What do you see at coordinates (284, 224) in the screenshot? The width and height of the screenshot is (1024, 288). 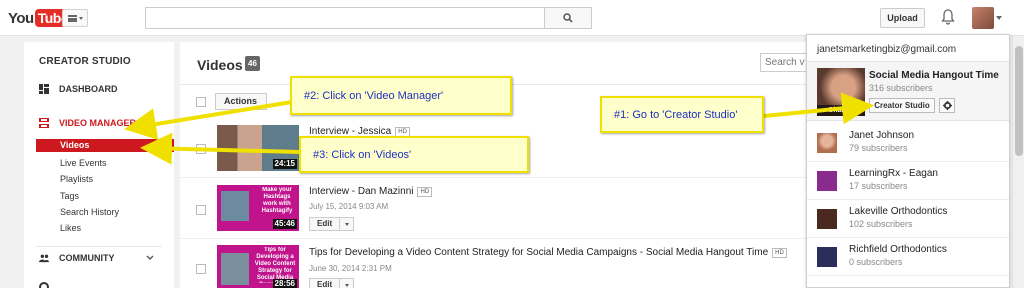 I see `video-duration: 45:46` at bounding box center [284, 224].